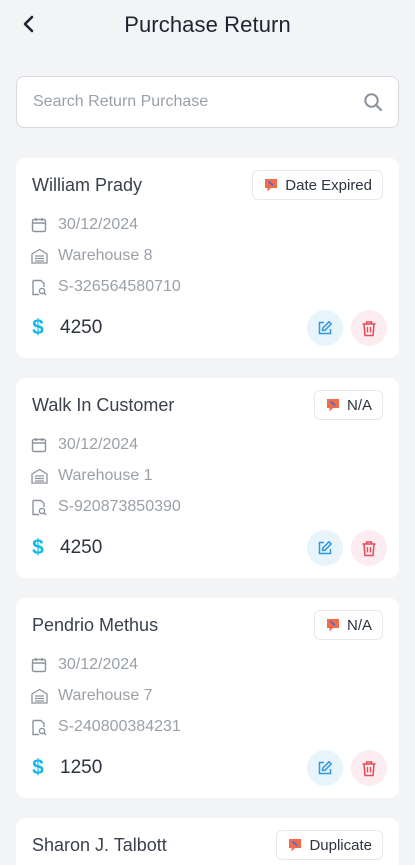  I want to click on status-label: Duplicate, so click(340, 845).